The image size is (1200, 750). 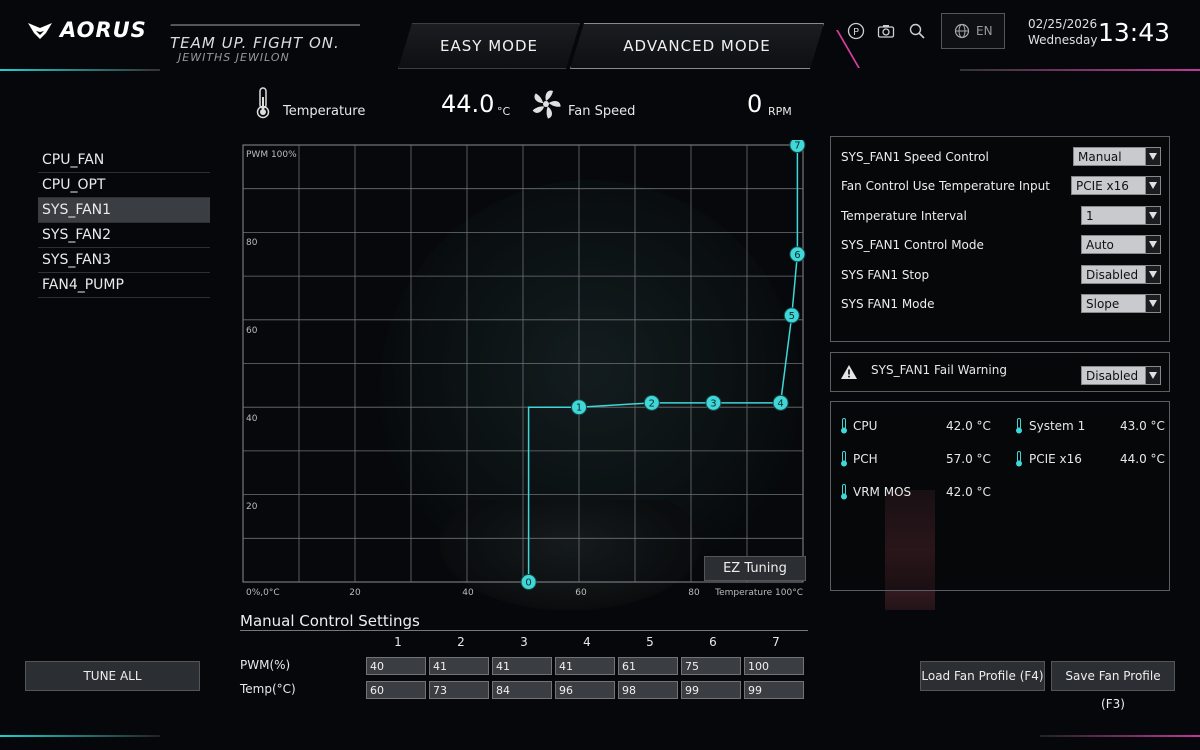 I want to click on dropdown-value: Manual, so click(x=1100, y=157).